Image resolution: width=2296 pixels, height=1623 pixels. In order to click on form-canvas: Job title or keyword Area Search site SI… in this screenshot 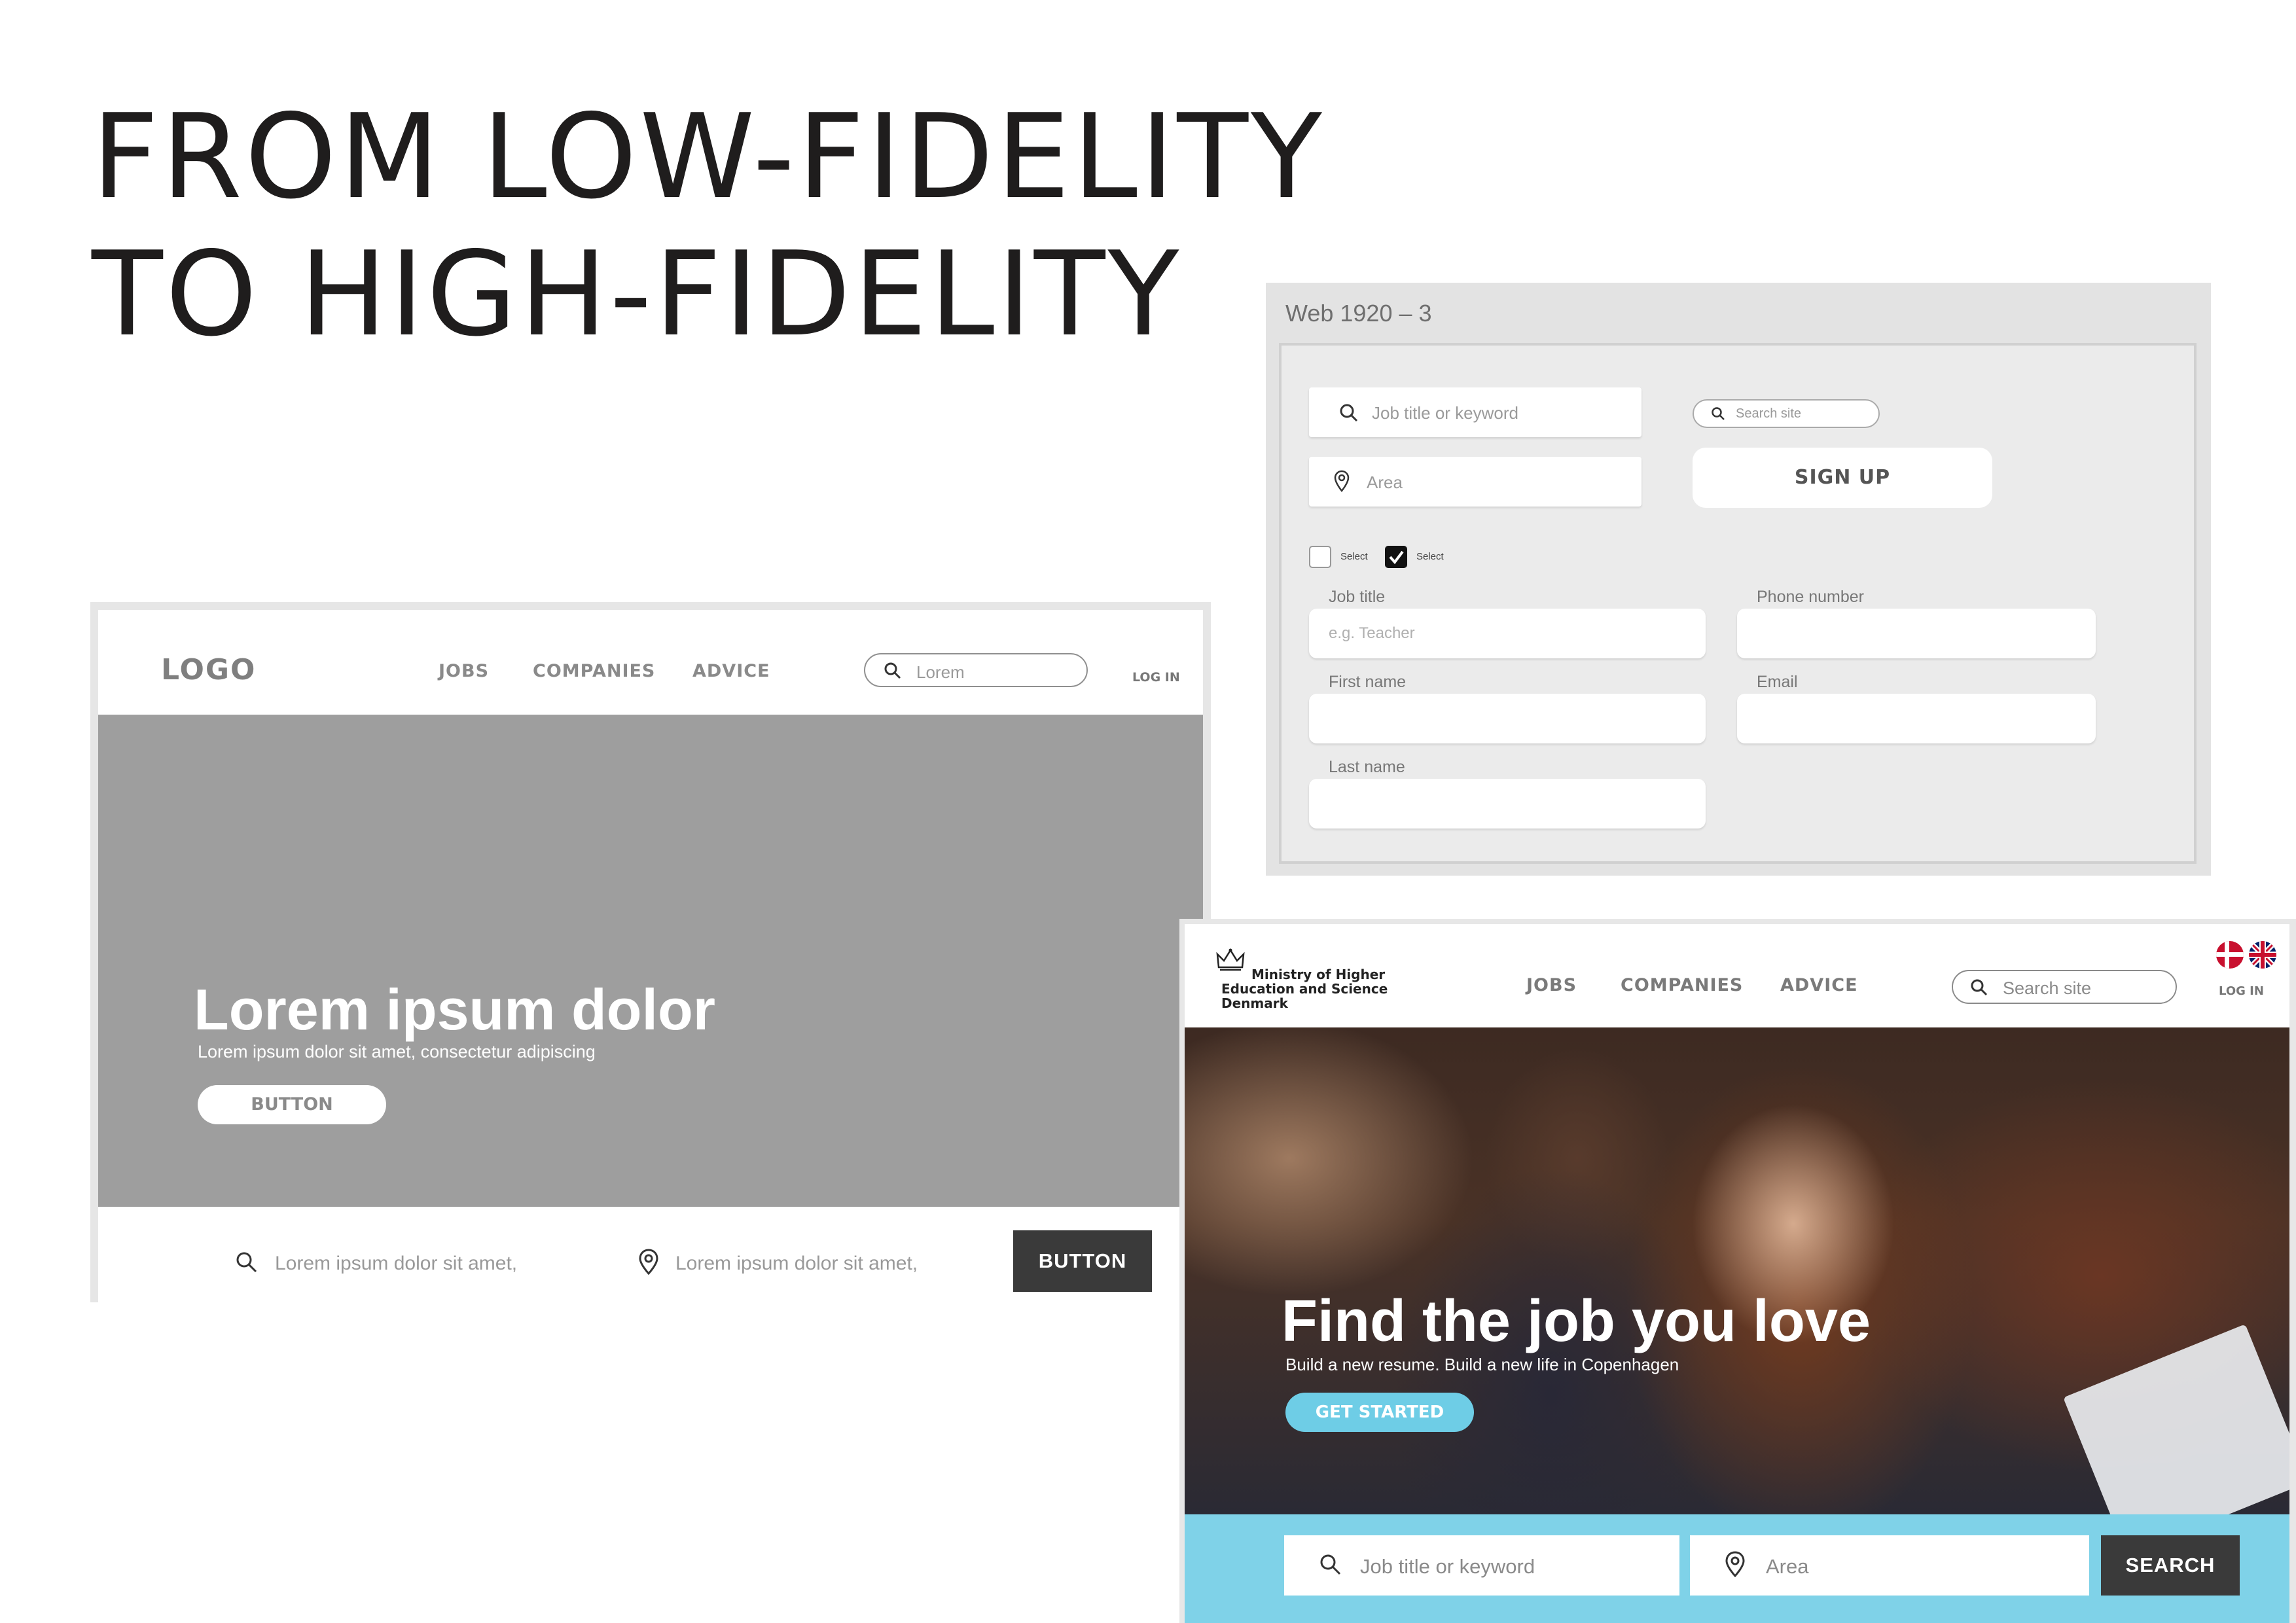, I will do `click(1738, 603)`.